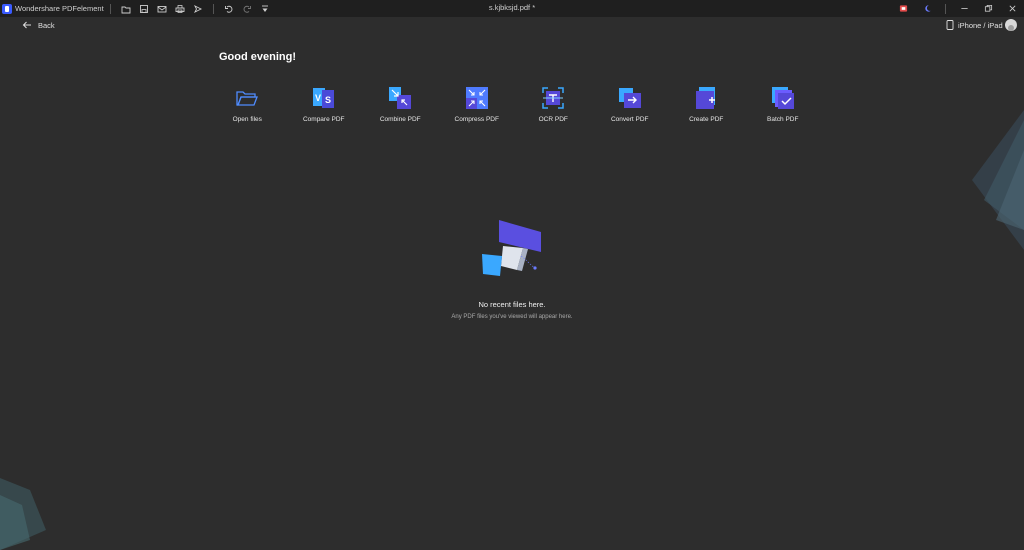  Describe the element at coordinates (198, 9) in the screenshot. I see `share-icon` at that location.